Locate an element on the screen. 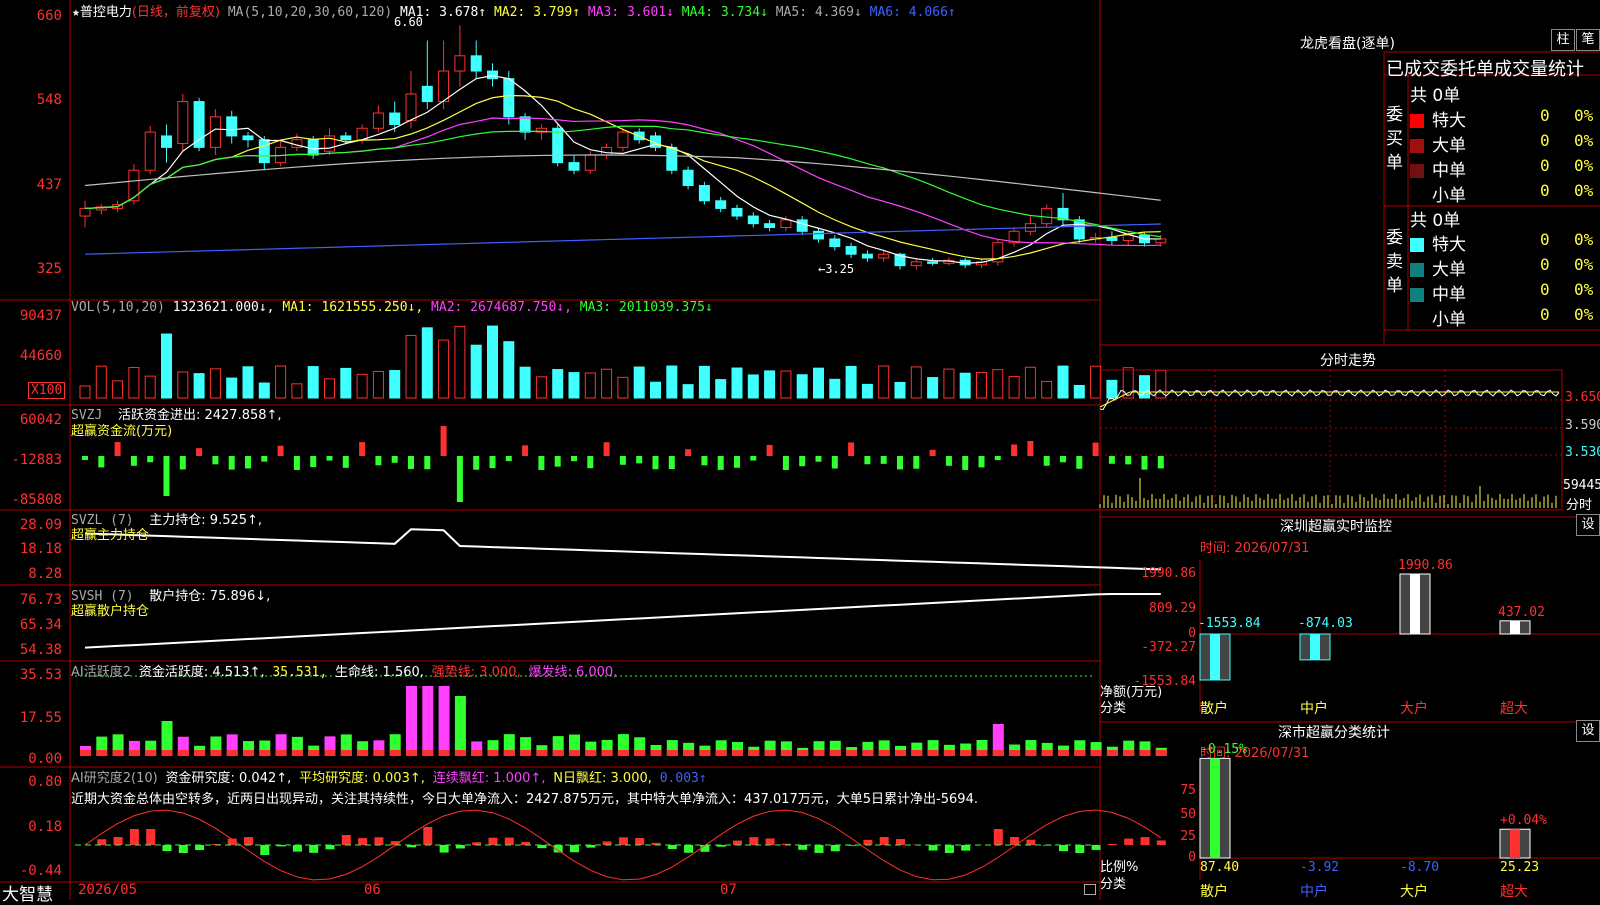  order-row: 大单 is located at coordinates (1438, 143).